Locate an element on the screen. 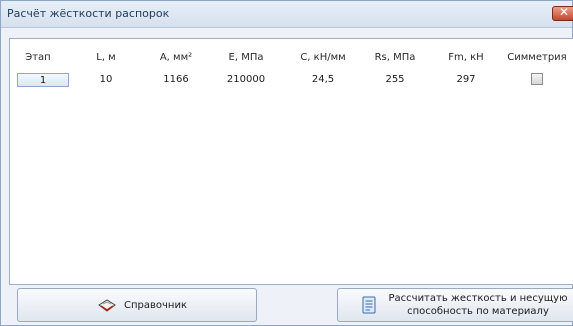 This screenshot has height=326, width=573. close-button: ✕ is located at coordinates (562, 13).